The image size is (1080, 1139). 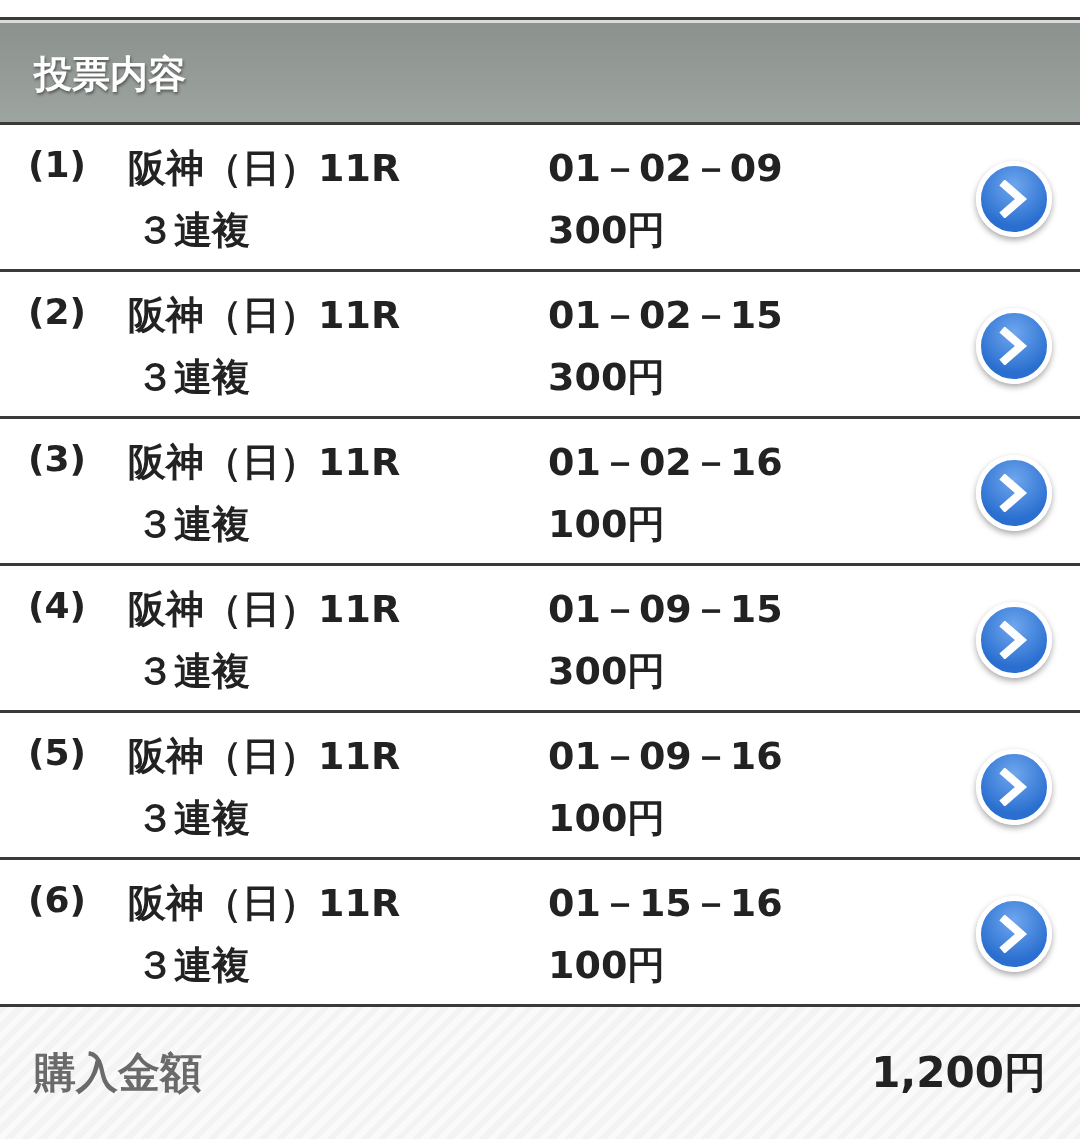 What do you see at coordinates (57, 312) in the screenshot?
I see `bet-number: (2)` at bounding box center [57, 312].